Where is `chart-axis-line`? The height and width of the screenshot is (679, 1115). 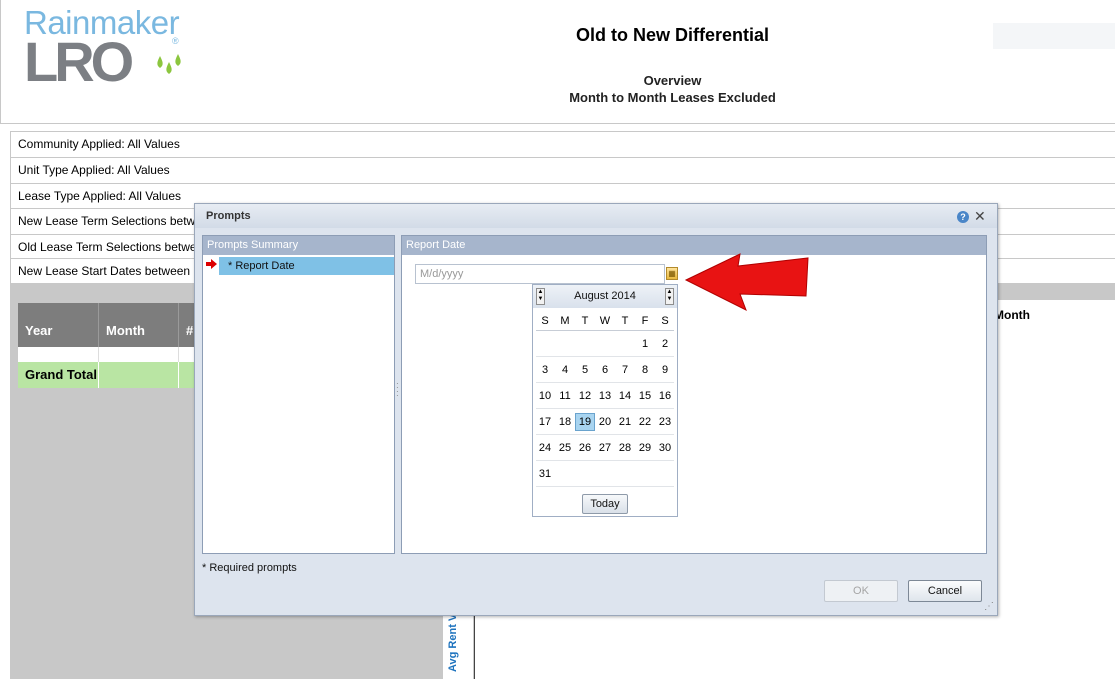 chart-axis-line is located at coordinates (474, 647).